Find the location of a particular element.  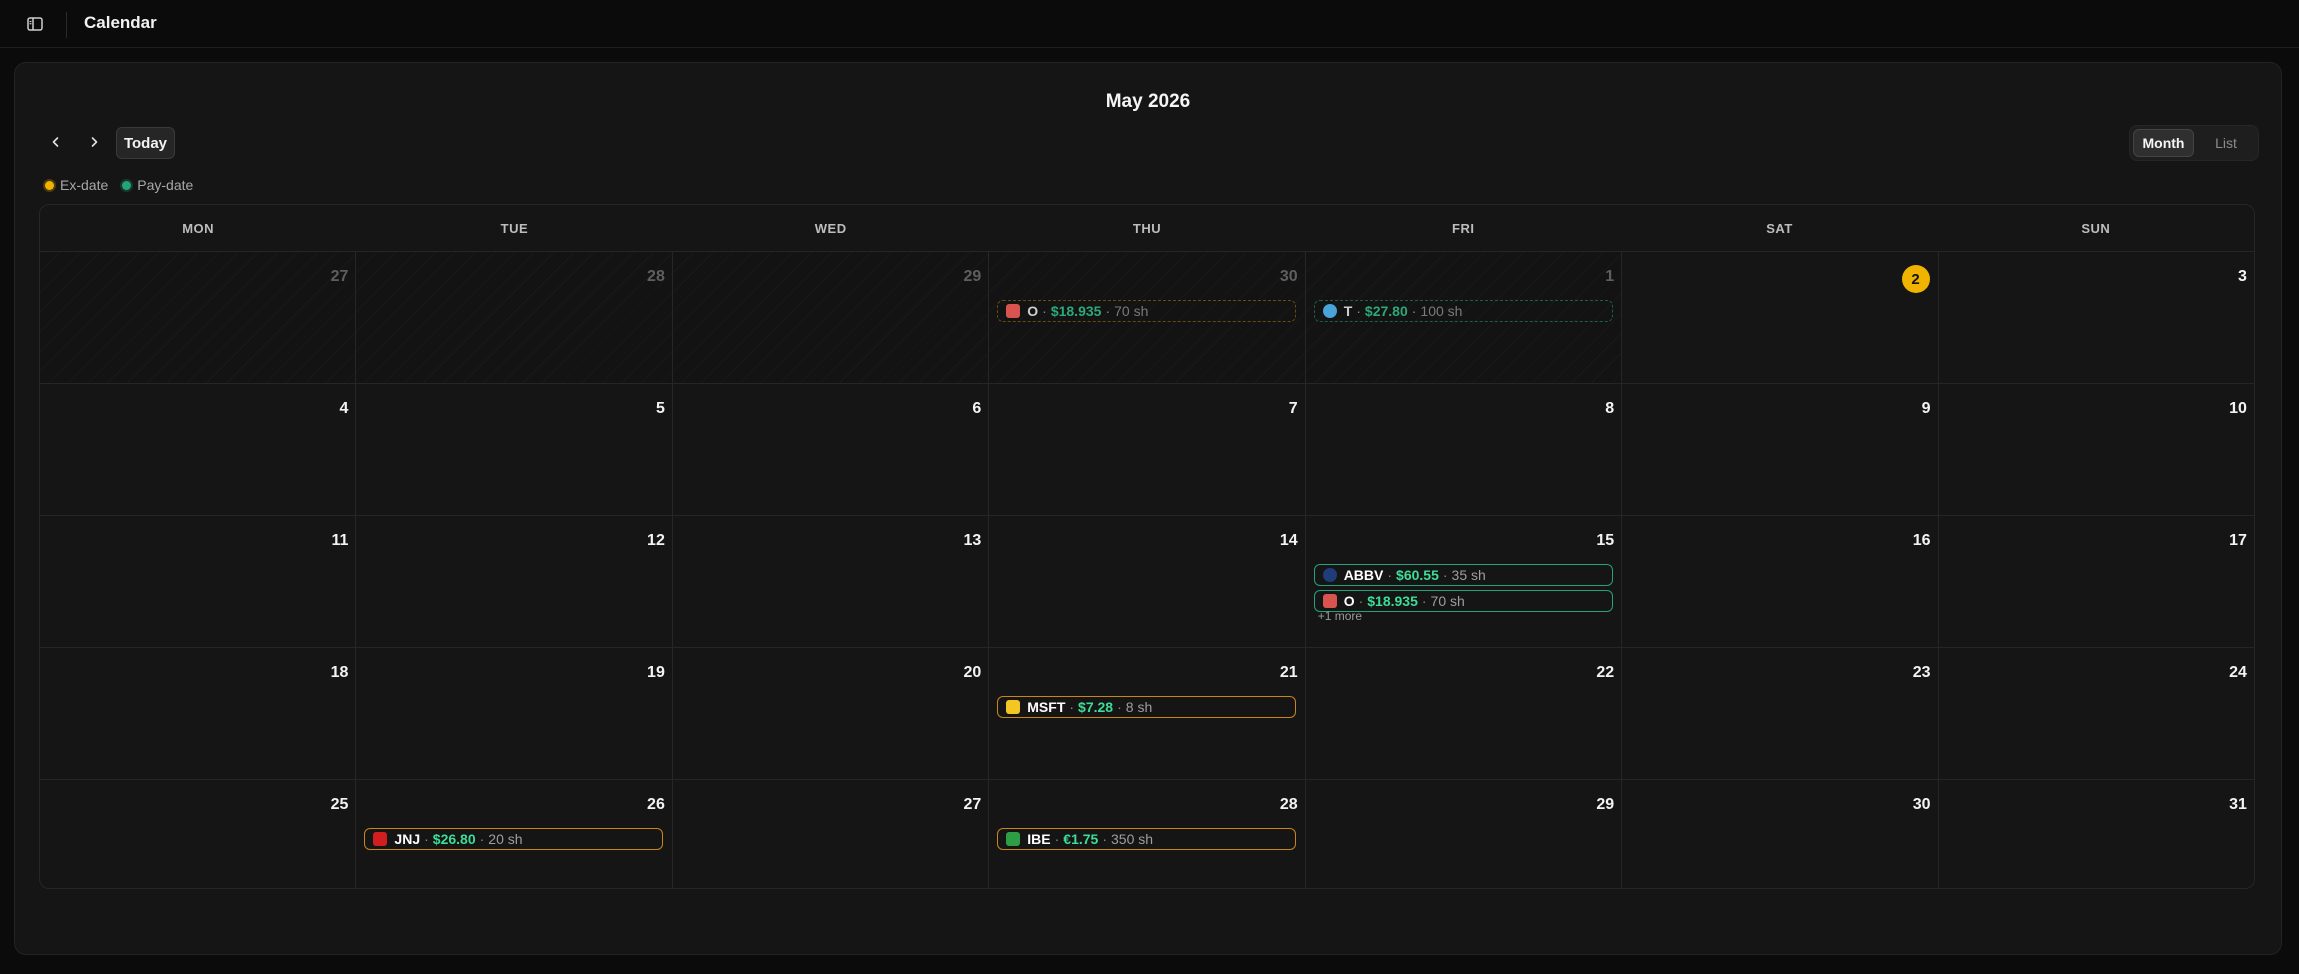

event-chip-msft: MSFT · $7.28 · 8 sh is located at coordinates (1147, 707).